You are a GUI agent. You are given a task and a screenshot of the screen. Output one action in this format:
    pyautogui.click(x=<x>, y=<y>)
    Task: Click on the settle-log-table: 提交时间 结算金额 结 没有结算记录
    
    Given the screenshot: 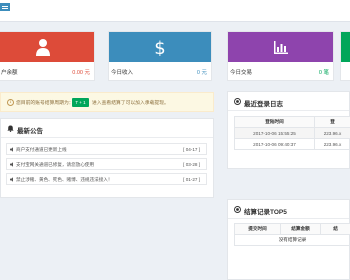 What is the action you would take?
    pyautogui.click(x=292, y=234)
    